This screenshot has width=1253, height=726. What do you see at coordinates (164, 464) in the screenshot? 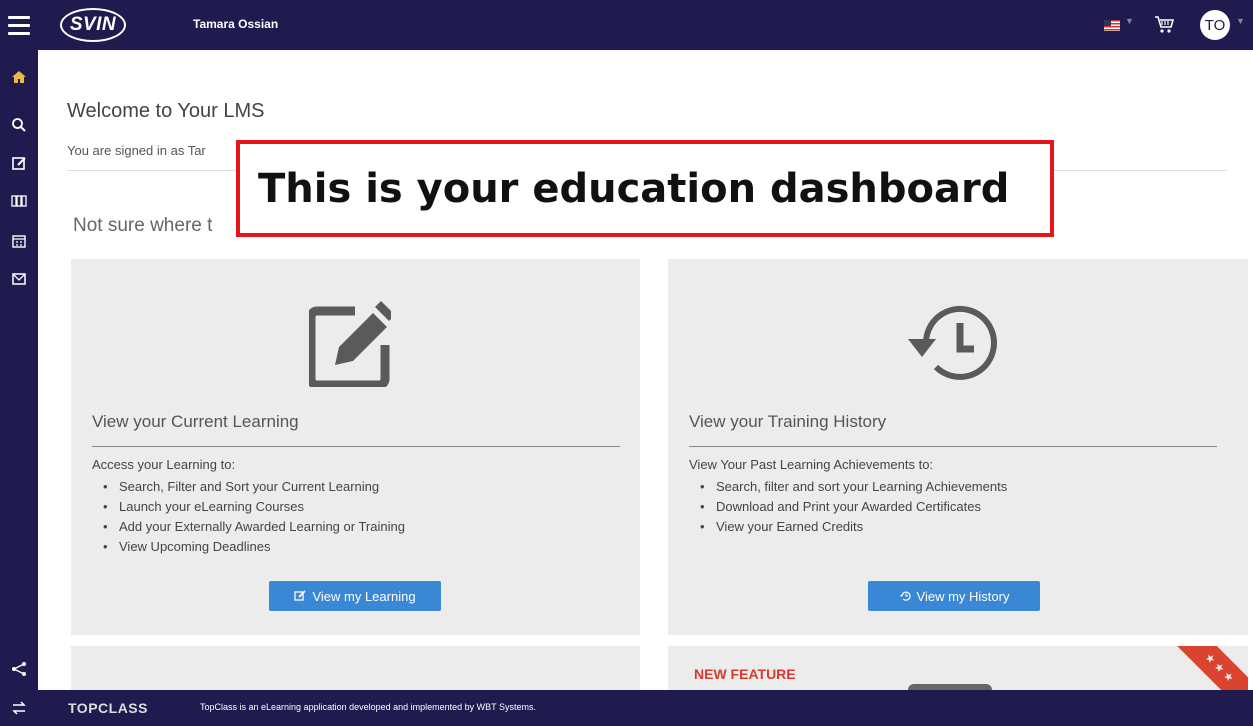
I see `card-intro: Access your Learning to:` at bounding box center [164, 464].